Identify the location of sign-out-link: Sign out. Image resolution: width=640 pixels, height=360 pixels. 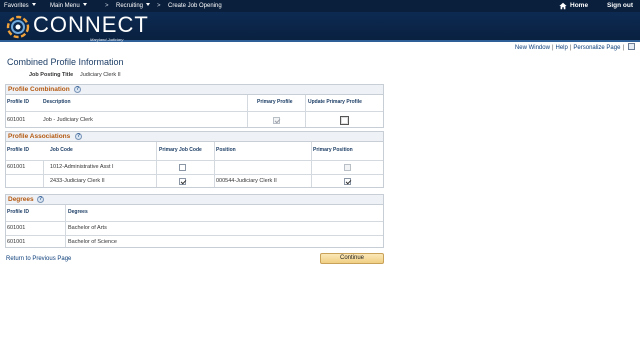
(620, 6).